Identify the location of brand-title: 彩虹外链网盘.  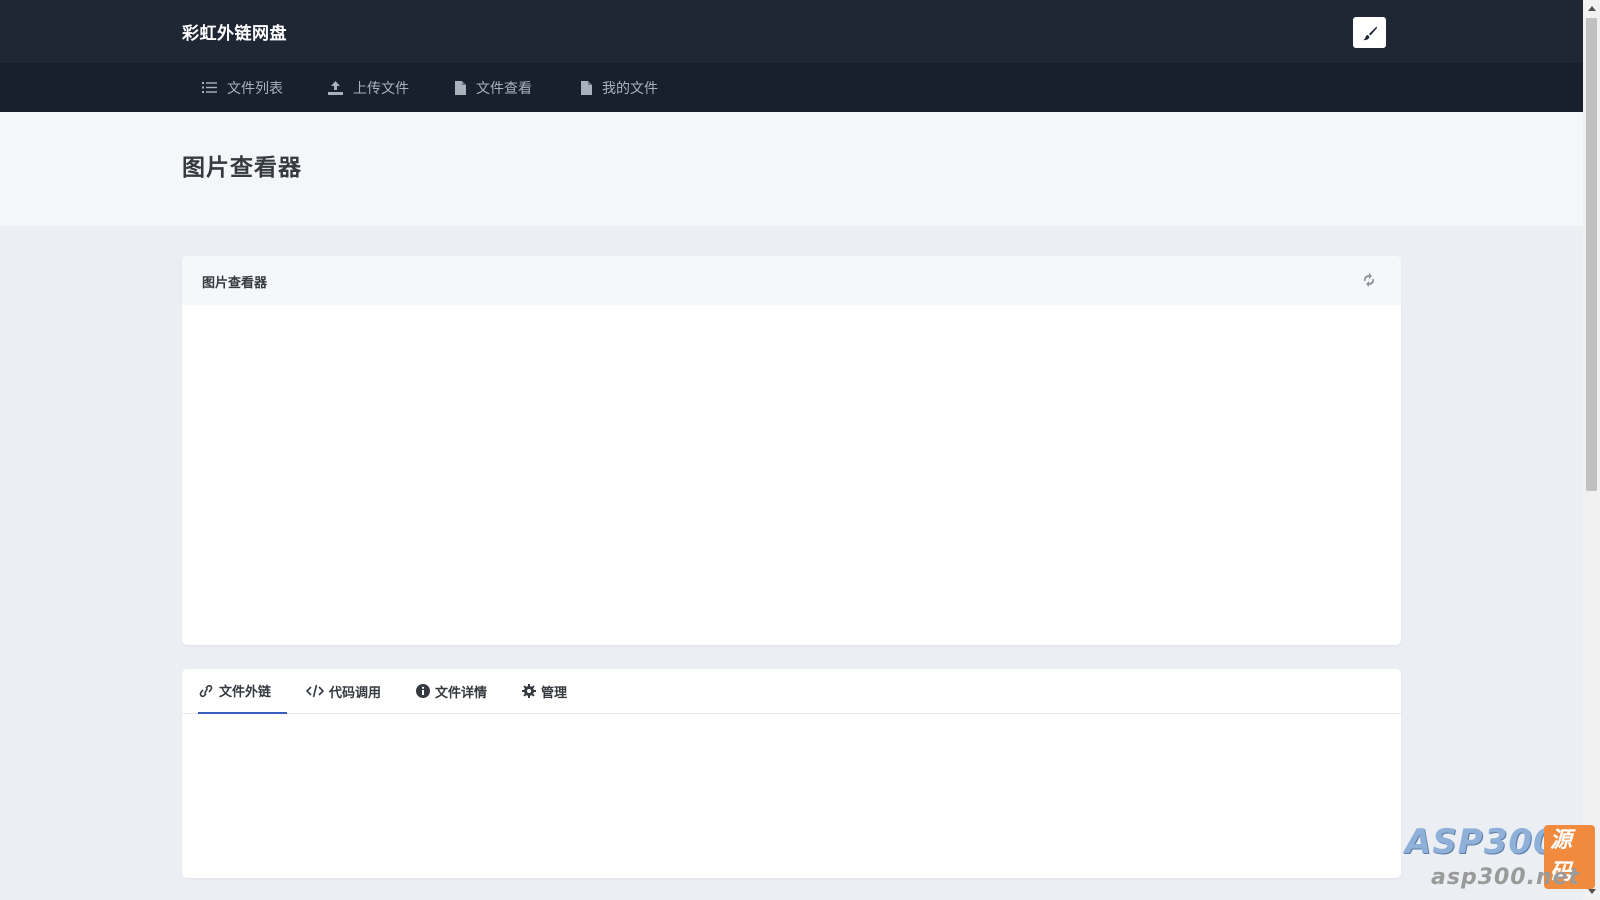
(234, 31).